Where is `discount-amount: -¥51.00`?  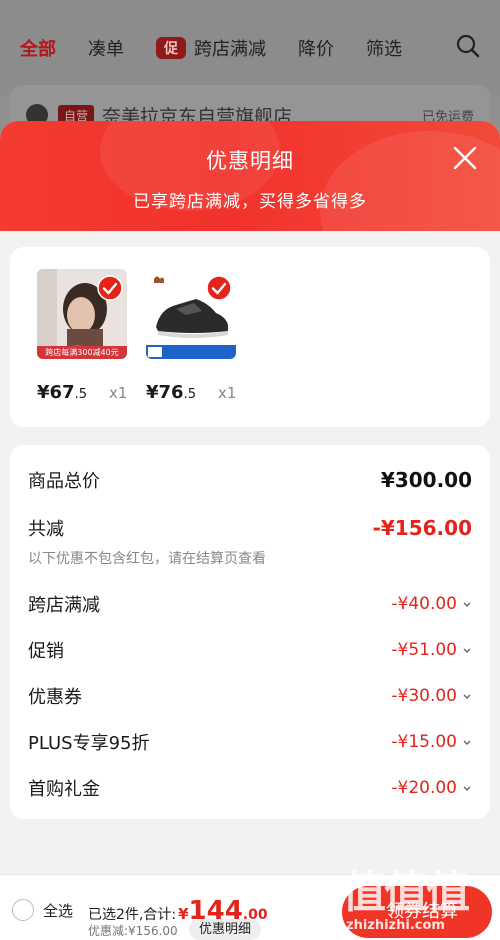 discount-amount: -¥51.00 is located at coordinates (424, 650).